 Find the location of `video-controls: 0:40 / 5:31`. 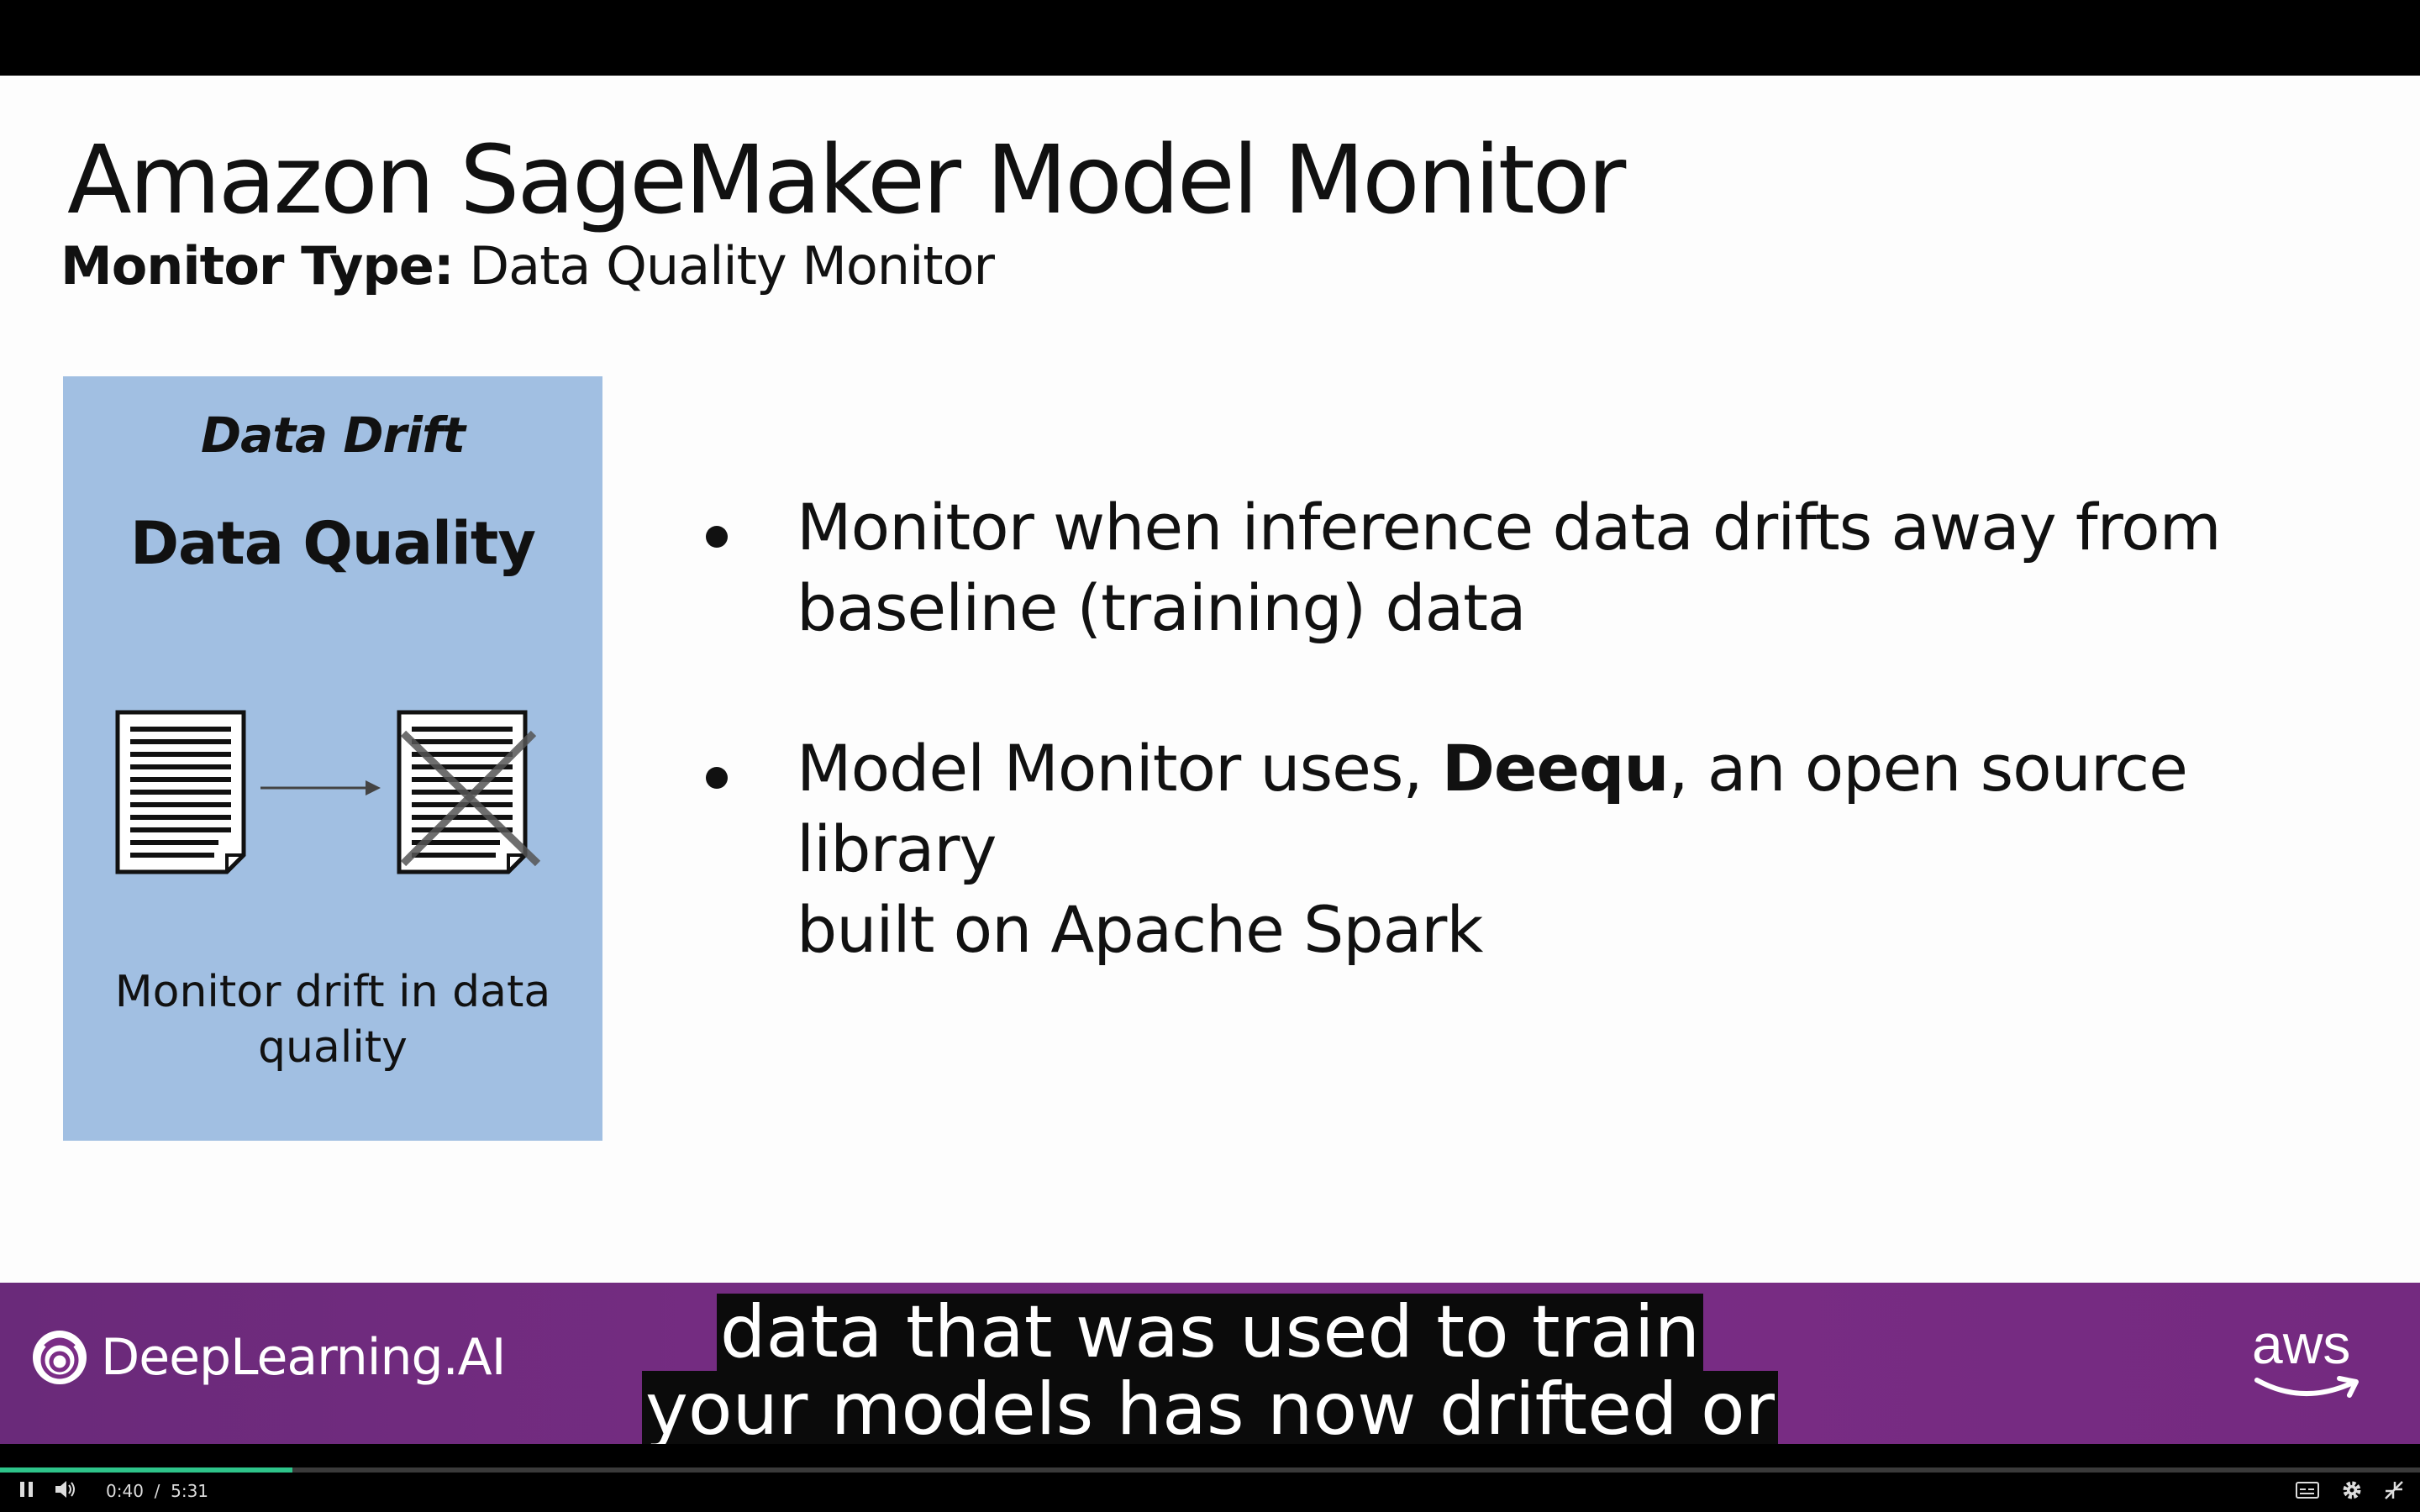

video-controls: 0:40 / 5:31 is located at coordinates (1210, 1478).